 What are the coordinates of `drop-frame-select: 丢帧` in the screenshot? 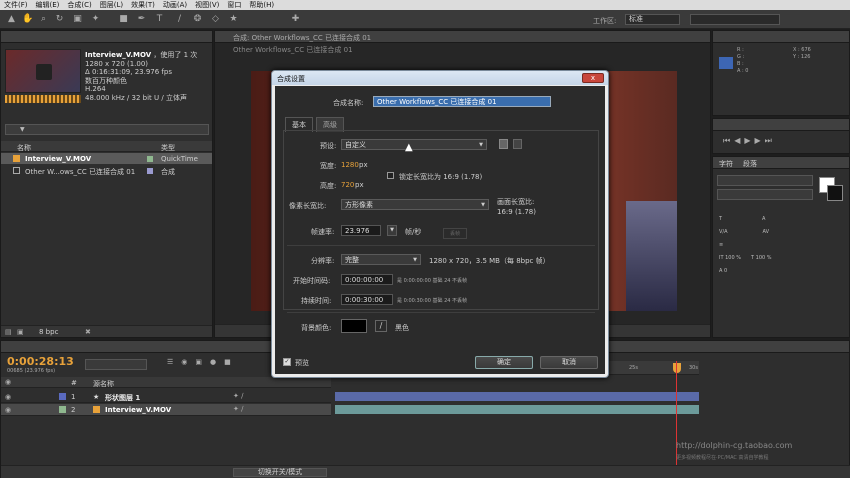 It's located at (455, 233).